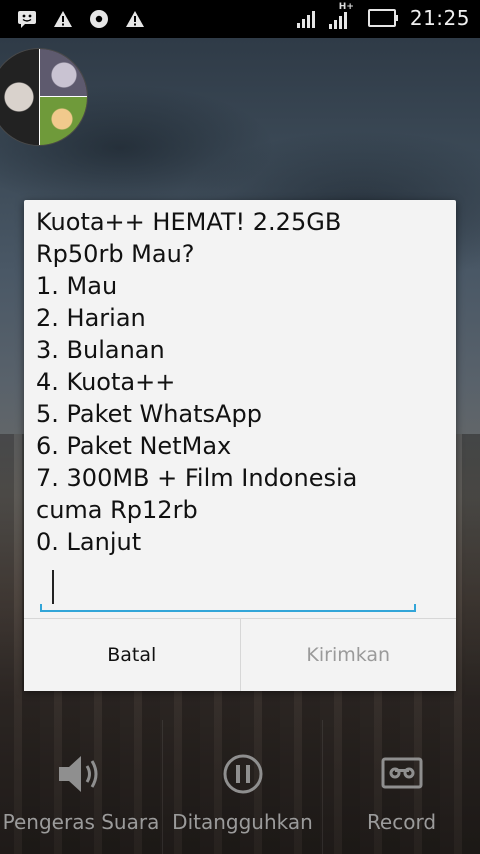 The width and height of the screenshot is (480, 854). I want to click on text-caret, so click(53, 587).